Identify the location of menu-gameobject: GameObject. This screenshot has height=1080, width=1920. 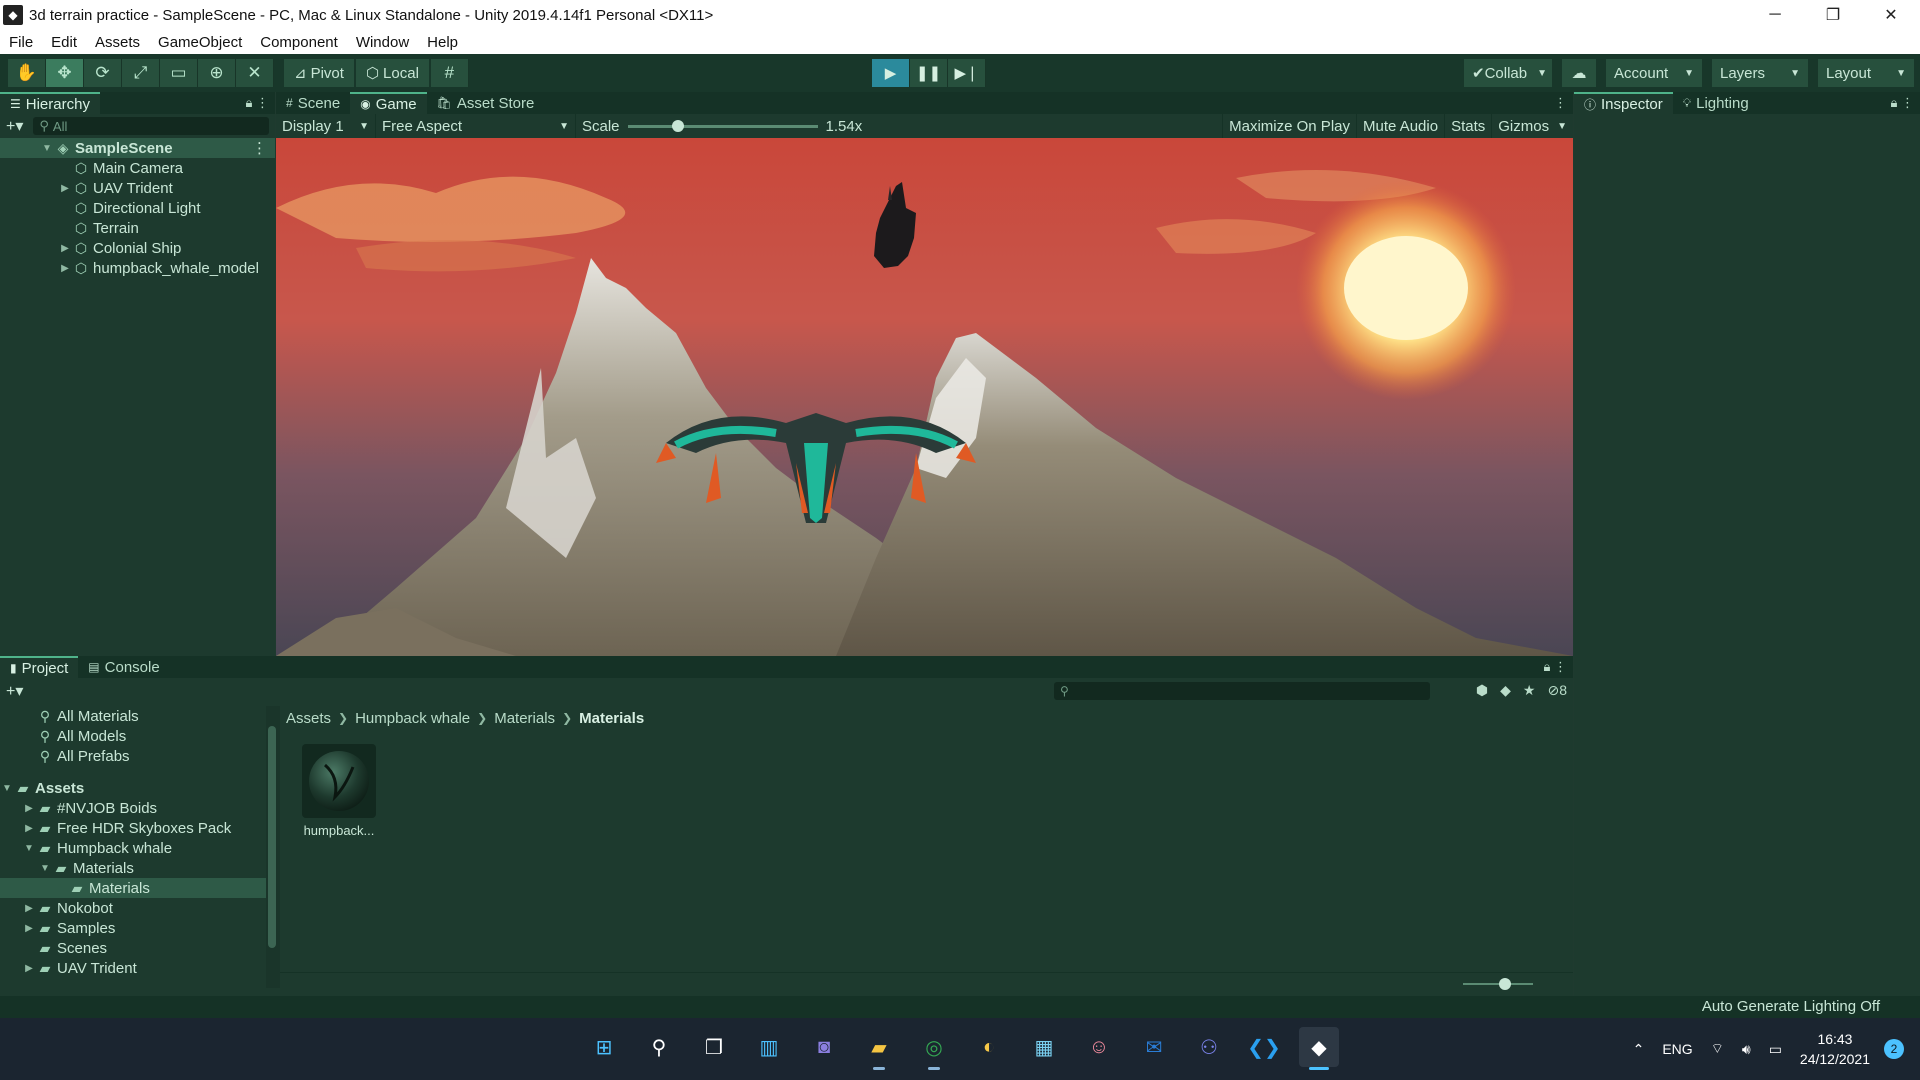
(200, 42).